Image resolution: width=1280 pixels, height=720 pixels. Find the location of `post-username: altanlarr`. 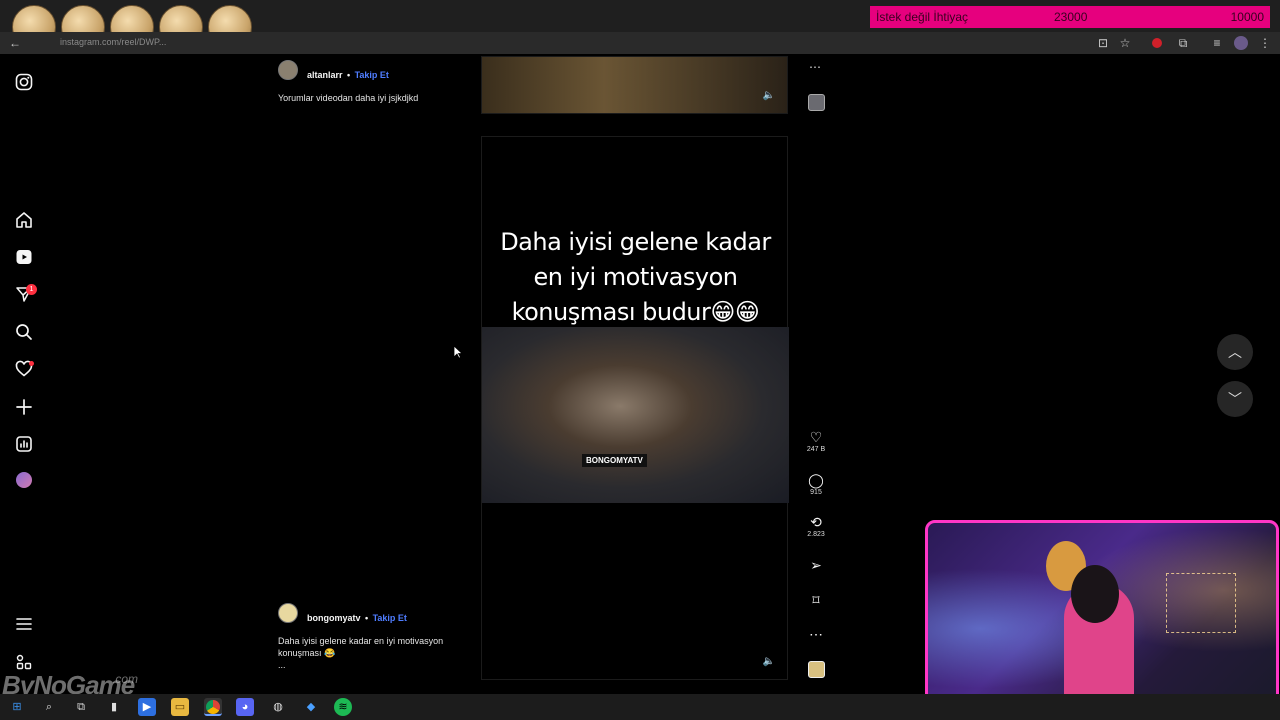

post-username: altanlarr is located at coordinates (325, 75).